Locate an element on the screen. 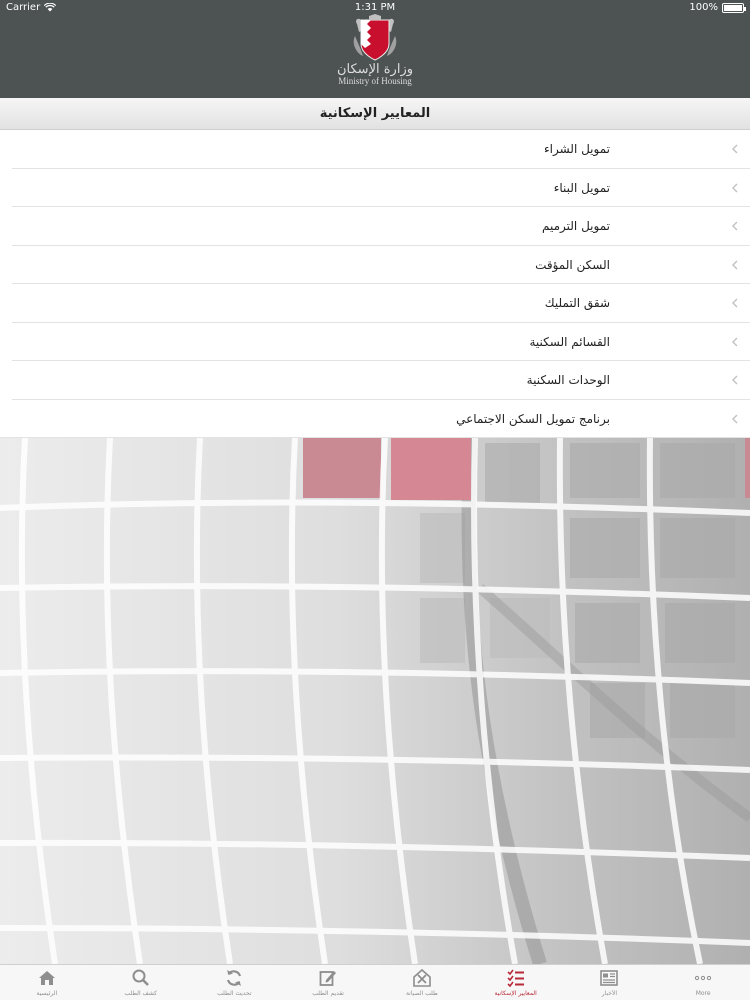 The width and height of the screenshot is (750, 1000). more-icon is located at coordinates (703, 978).